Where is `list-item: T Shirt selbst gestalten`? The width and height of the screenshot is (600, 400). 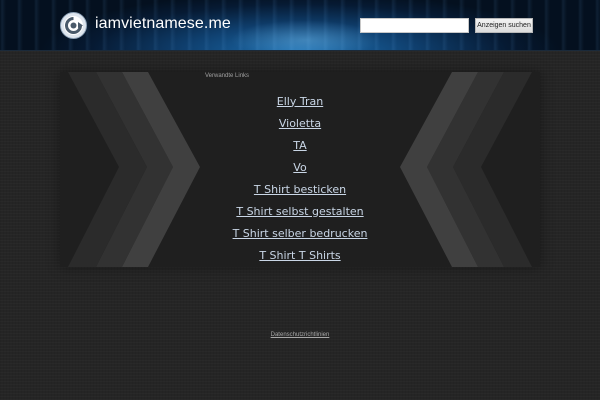
list-item: T Shirt selbst gestalten is located at coordinates (300, 211).